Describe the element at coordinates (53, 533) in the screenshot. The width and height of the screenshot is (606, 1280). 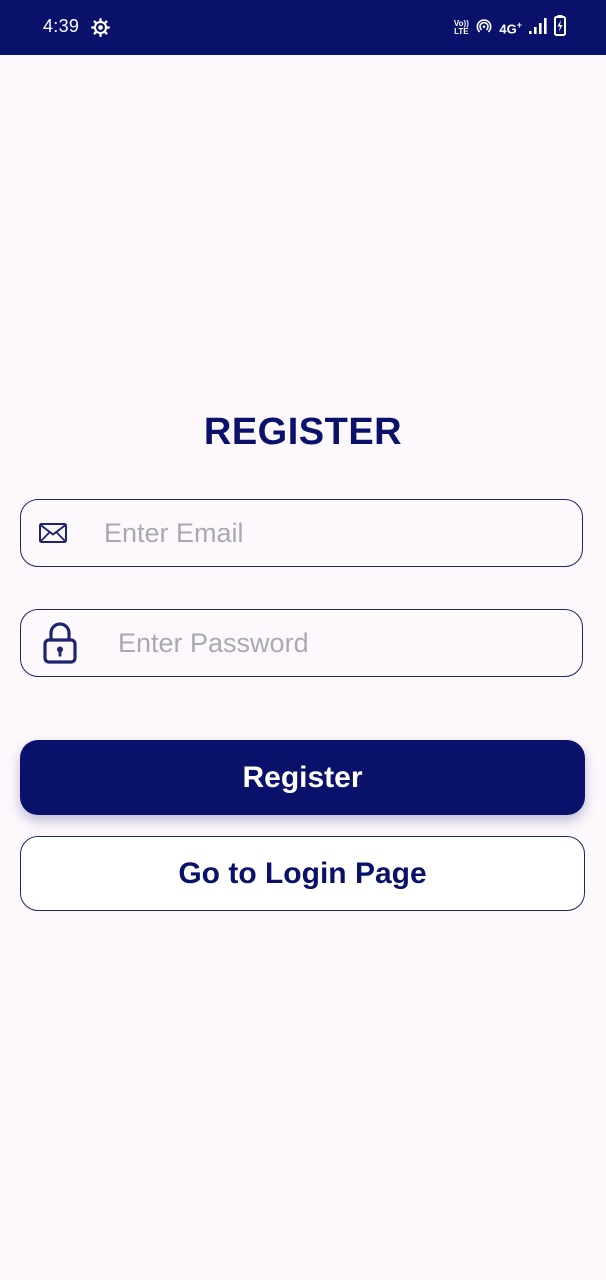
I see `mail-icon` at that location.